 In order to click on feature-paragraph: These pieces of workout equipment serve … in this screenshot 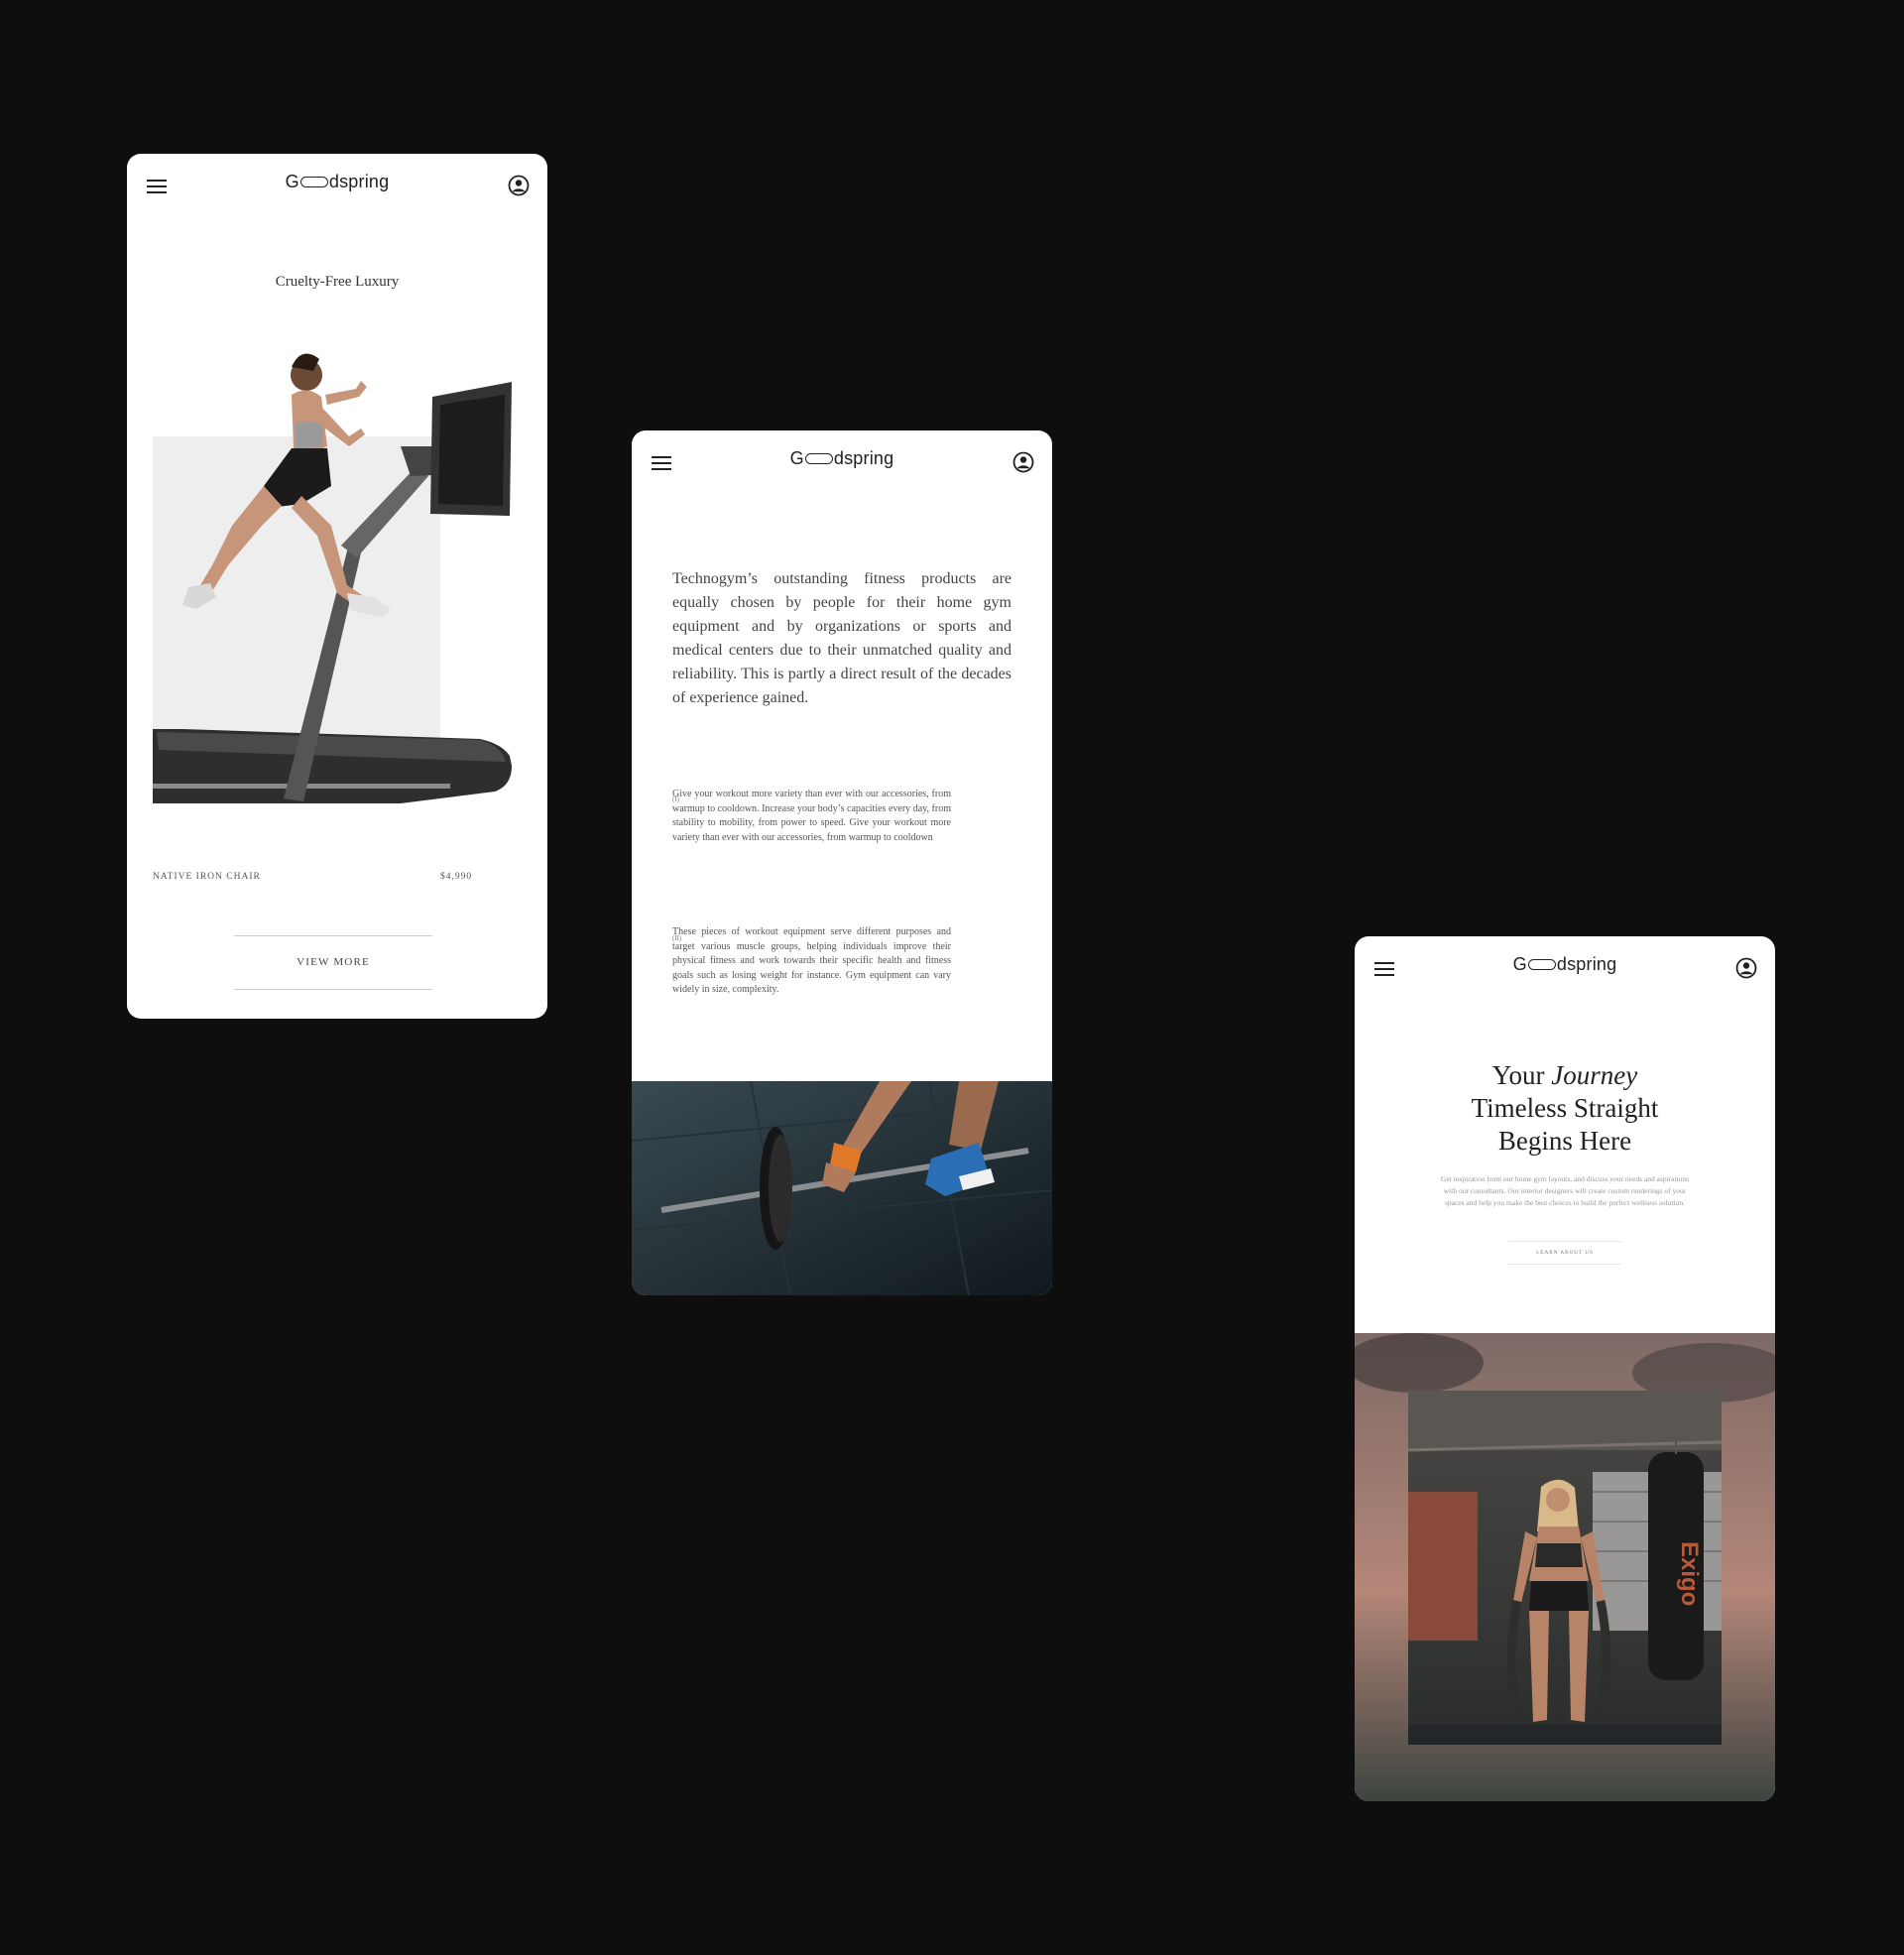, I will do `click(811, 961)`.